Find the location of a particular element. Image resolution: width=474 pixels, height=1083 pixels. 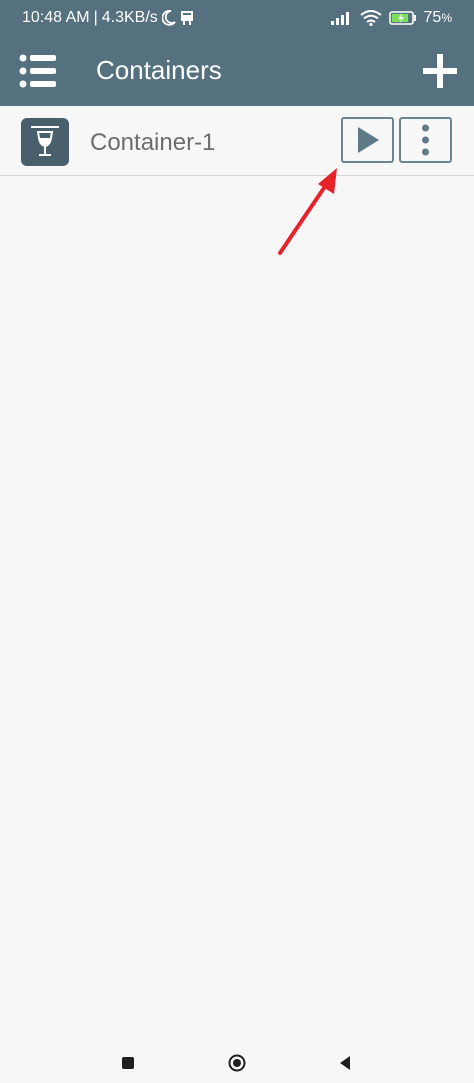

add-container-button is located at coordinates (440, 71).